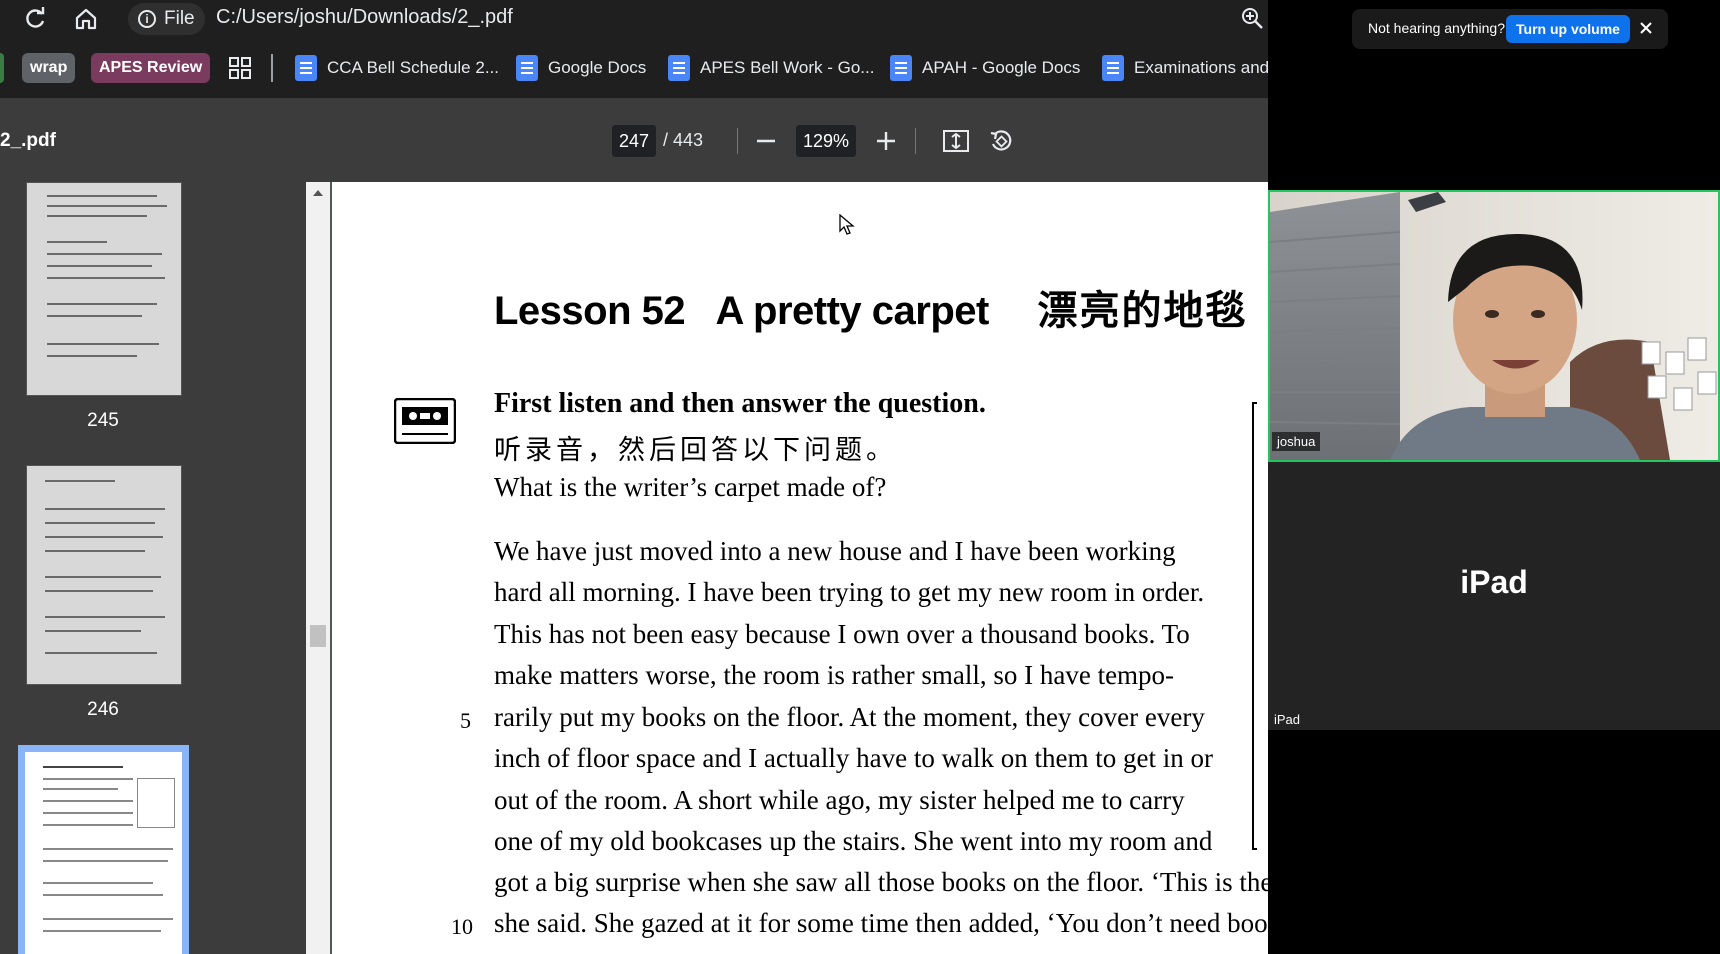 The width and height of the screenshot is (1720, 954). I want to click on thumbnail-label: 245, so click(103, 420).